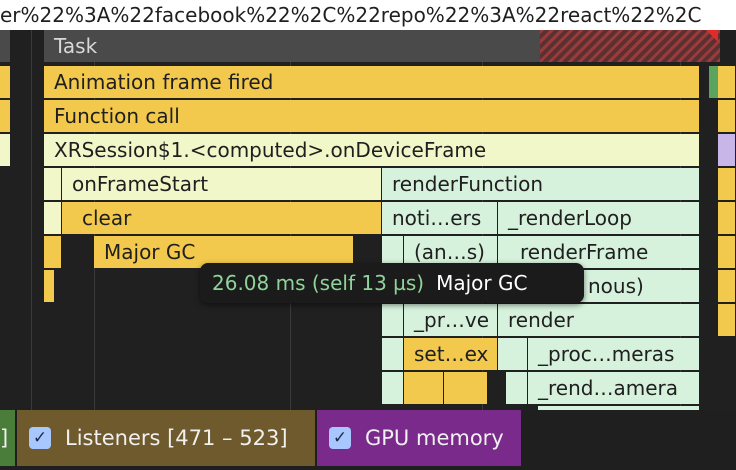 The image size is (736, 470). What do you see at coordinates (5, 46) in the screenshot?
I see `task-block-left` at bounding box center [5, 46].